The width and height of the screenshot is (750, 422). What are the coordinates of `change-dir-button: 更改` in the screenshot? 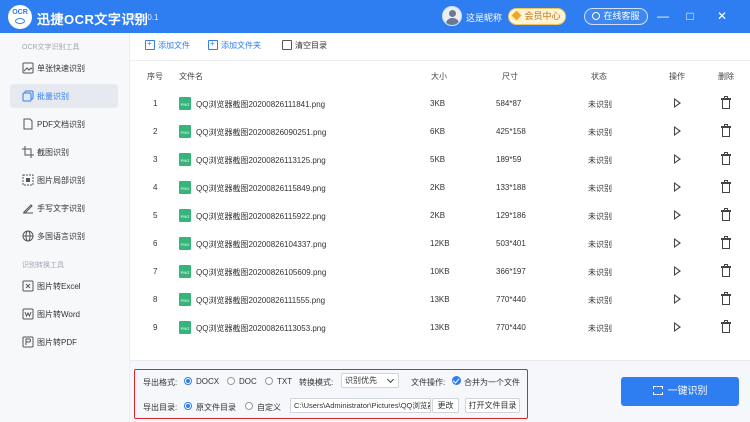 It's located at (445, 405).